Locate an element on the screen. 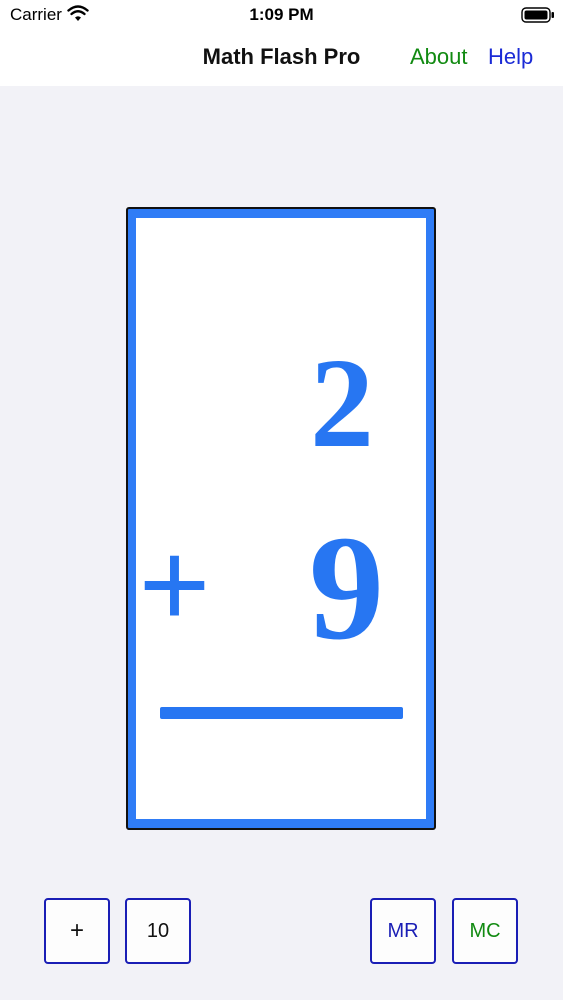 Image resolution: width=563 pixels, height=1000 pixels. answer-line is located at coordinates (281, 713).